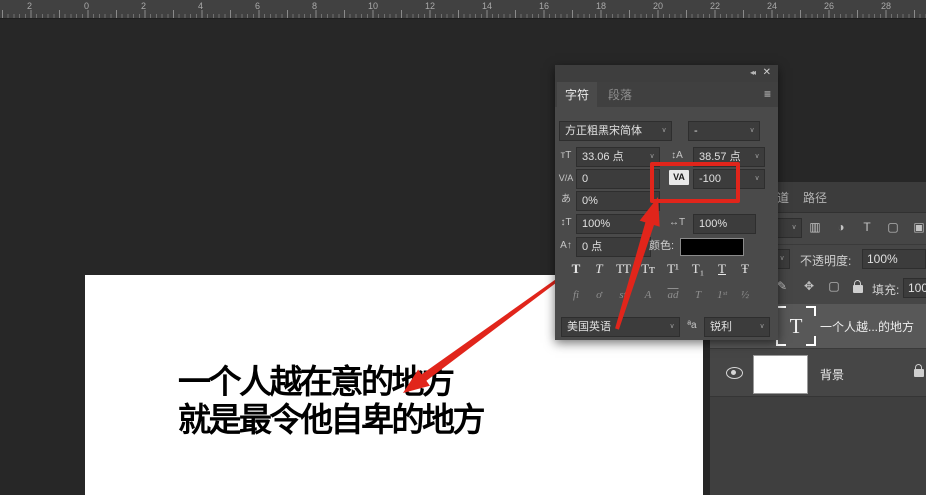  What do you see at coordinates (745, 295) in the screenshot?
I see `fractions-button: ½` at bounding box center [745, 295].